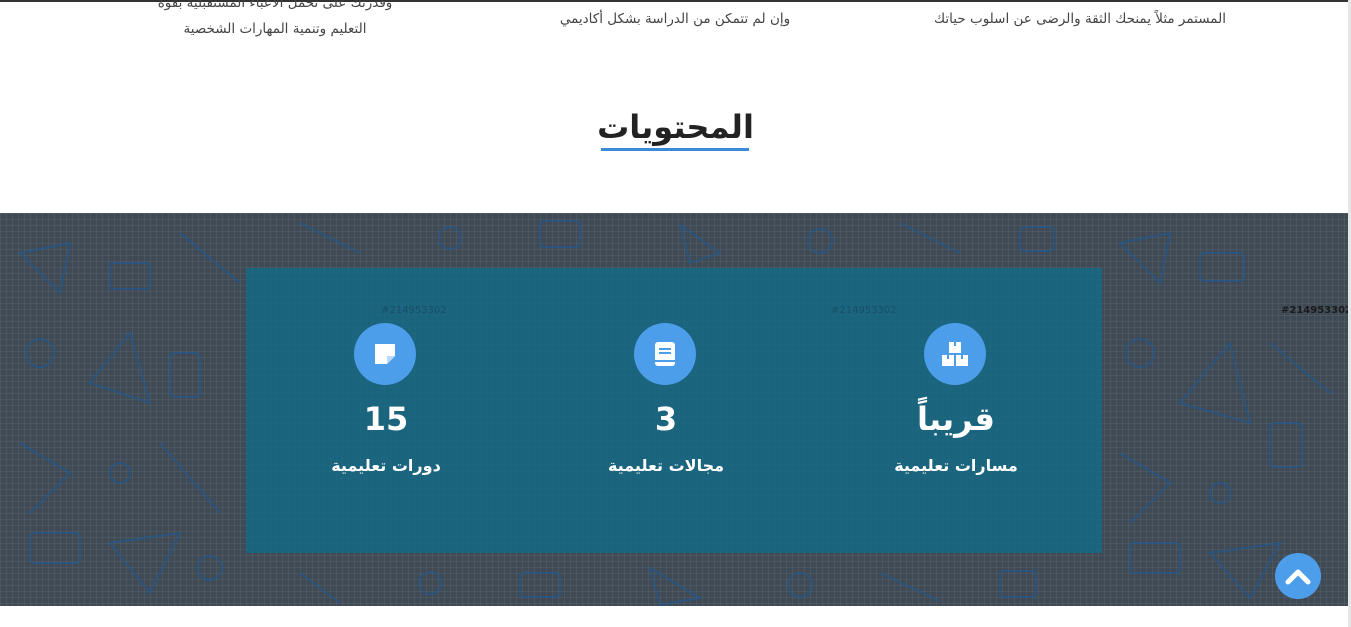 The height and width of the screenshot is (627, 1351). What do you see at coordinates (675, 127) in the screenshot?
I see `section-title: المحتويات` at bounding box center [675, 127].